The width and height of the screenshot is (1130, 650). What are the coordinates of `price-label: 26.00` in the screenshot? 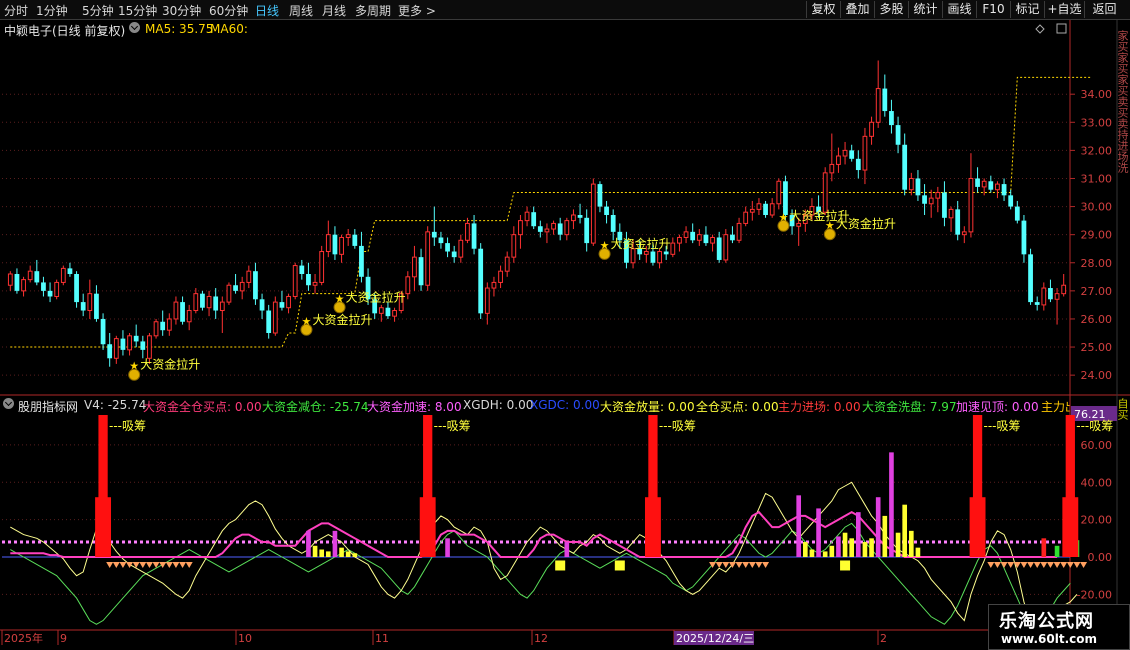 It's located at (1097, 319).